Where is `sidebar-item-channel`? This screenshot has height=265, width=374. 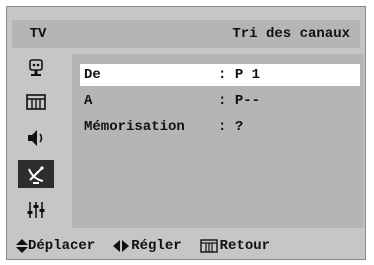
sidebar-item-channel is located at coordinates (36, 174).